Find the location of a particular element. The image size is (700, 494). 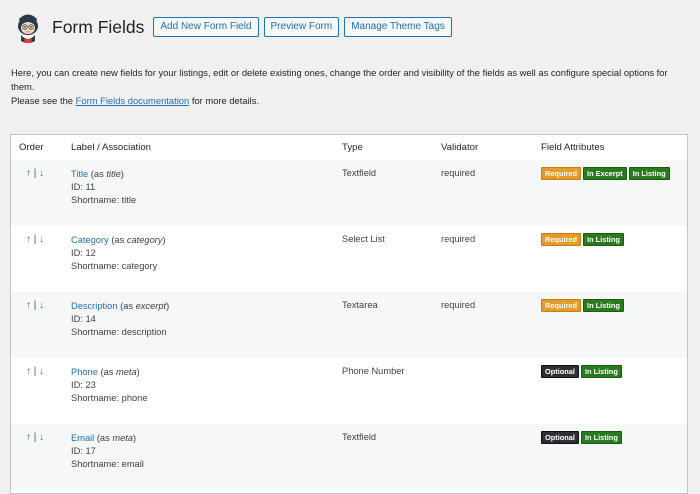

page-title: Form Fields is located at coordinates (98, 26).